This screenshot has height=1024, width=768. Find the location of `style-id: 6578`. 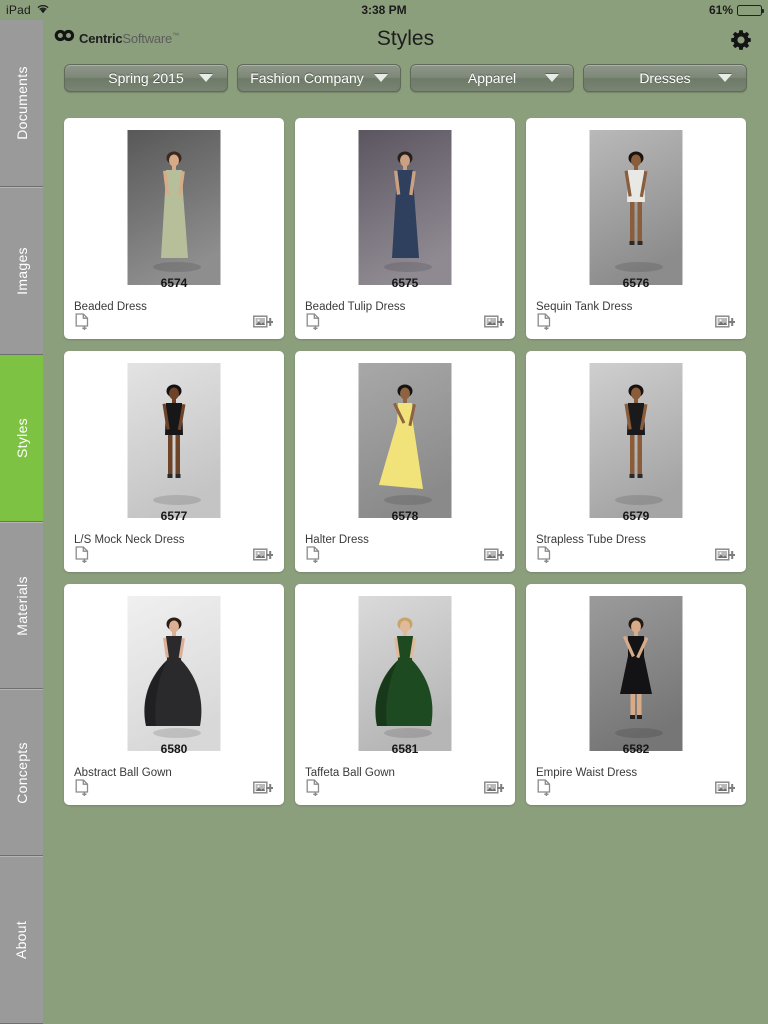

style-id: 6578 is located at coordinates (405, 516).